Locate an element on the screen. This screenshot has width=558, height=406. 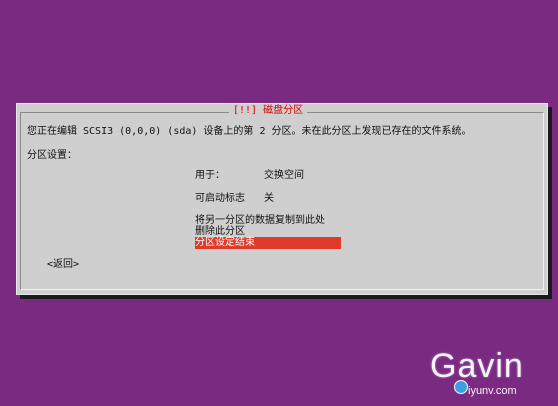
watermark-bubble-icon is located at coordinates (461, 387).